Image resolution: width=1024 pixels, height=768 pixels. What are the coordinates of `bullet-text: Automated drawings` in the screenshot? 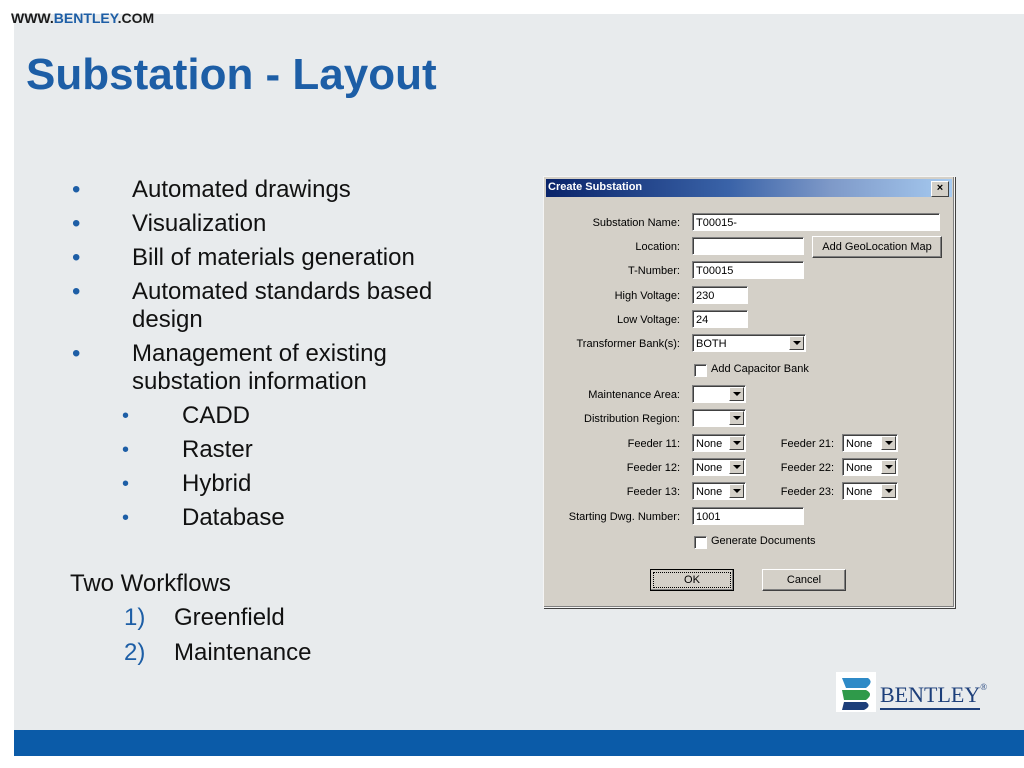 It's located at (241, 189).